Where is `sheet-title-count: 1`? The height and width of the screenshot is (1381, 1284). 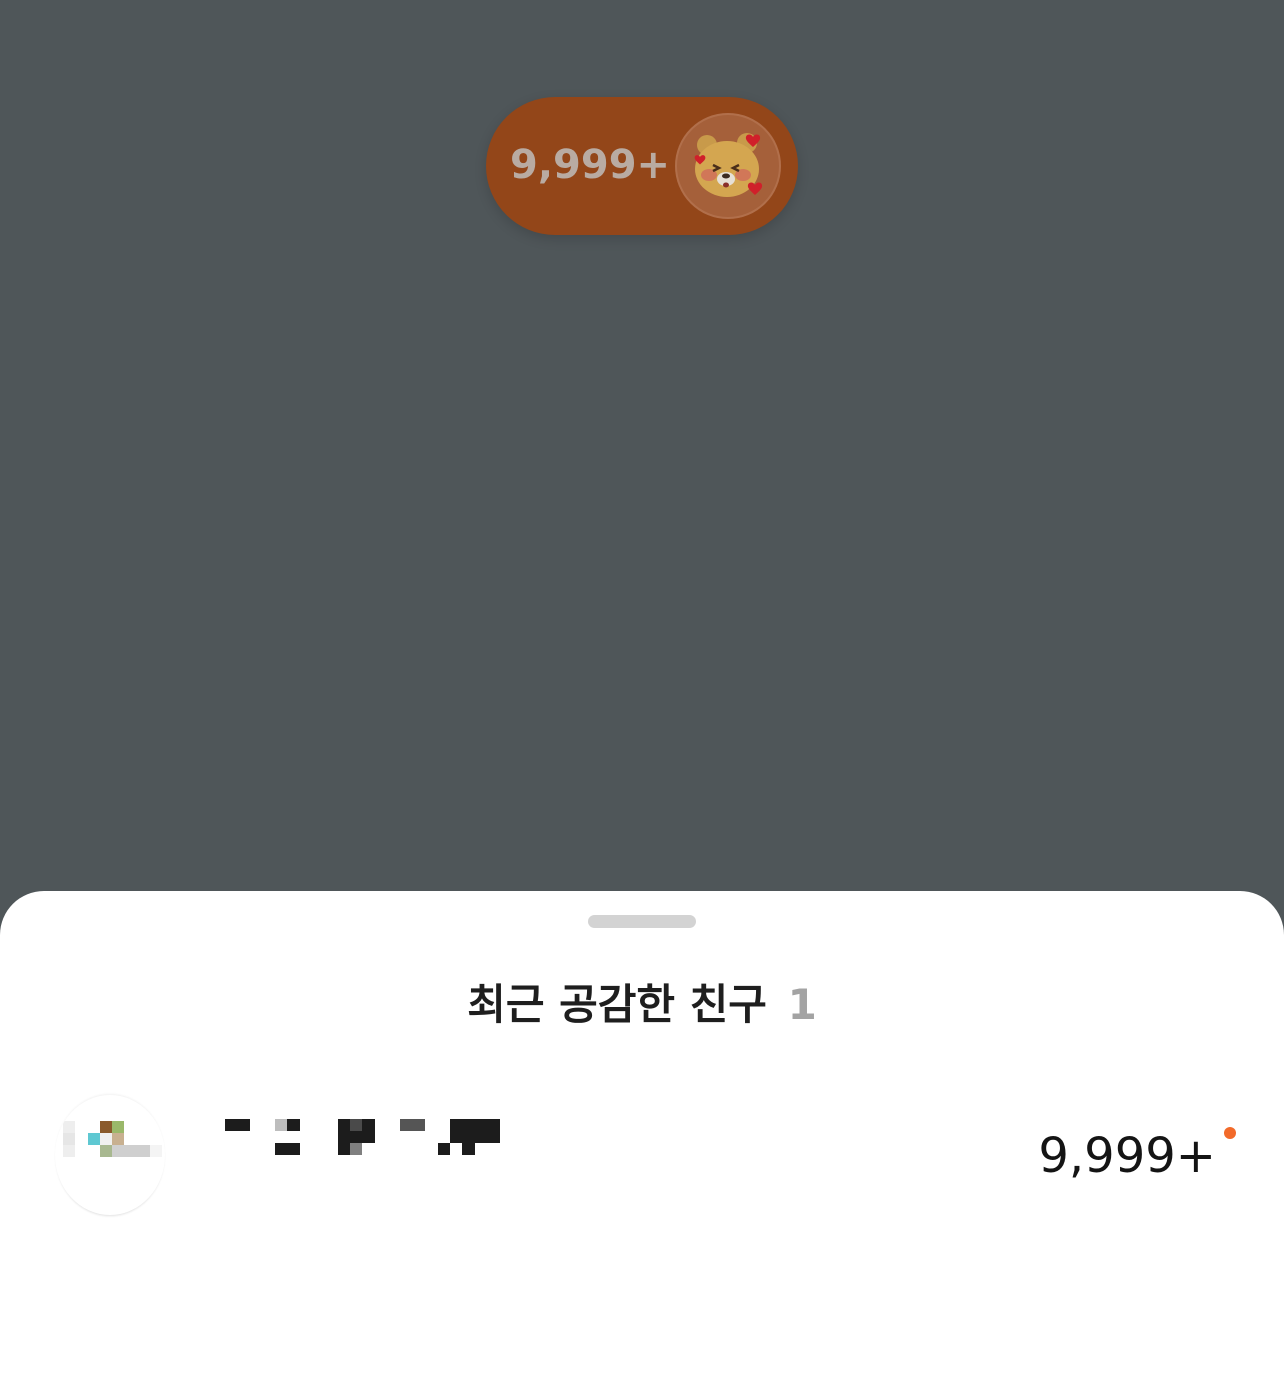 sheet-title-count: 1 is located at coordinates (802, 1004).